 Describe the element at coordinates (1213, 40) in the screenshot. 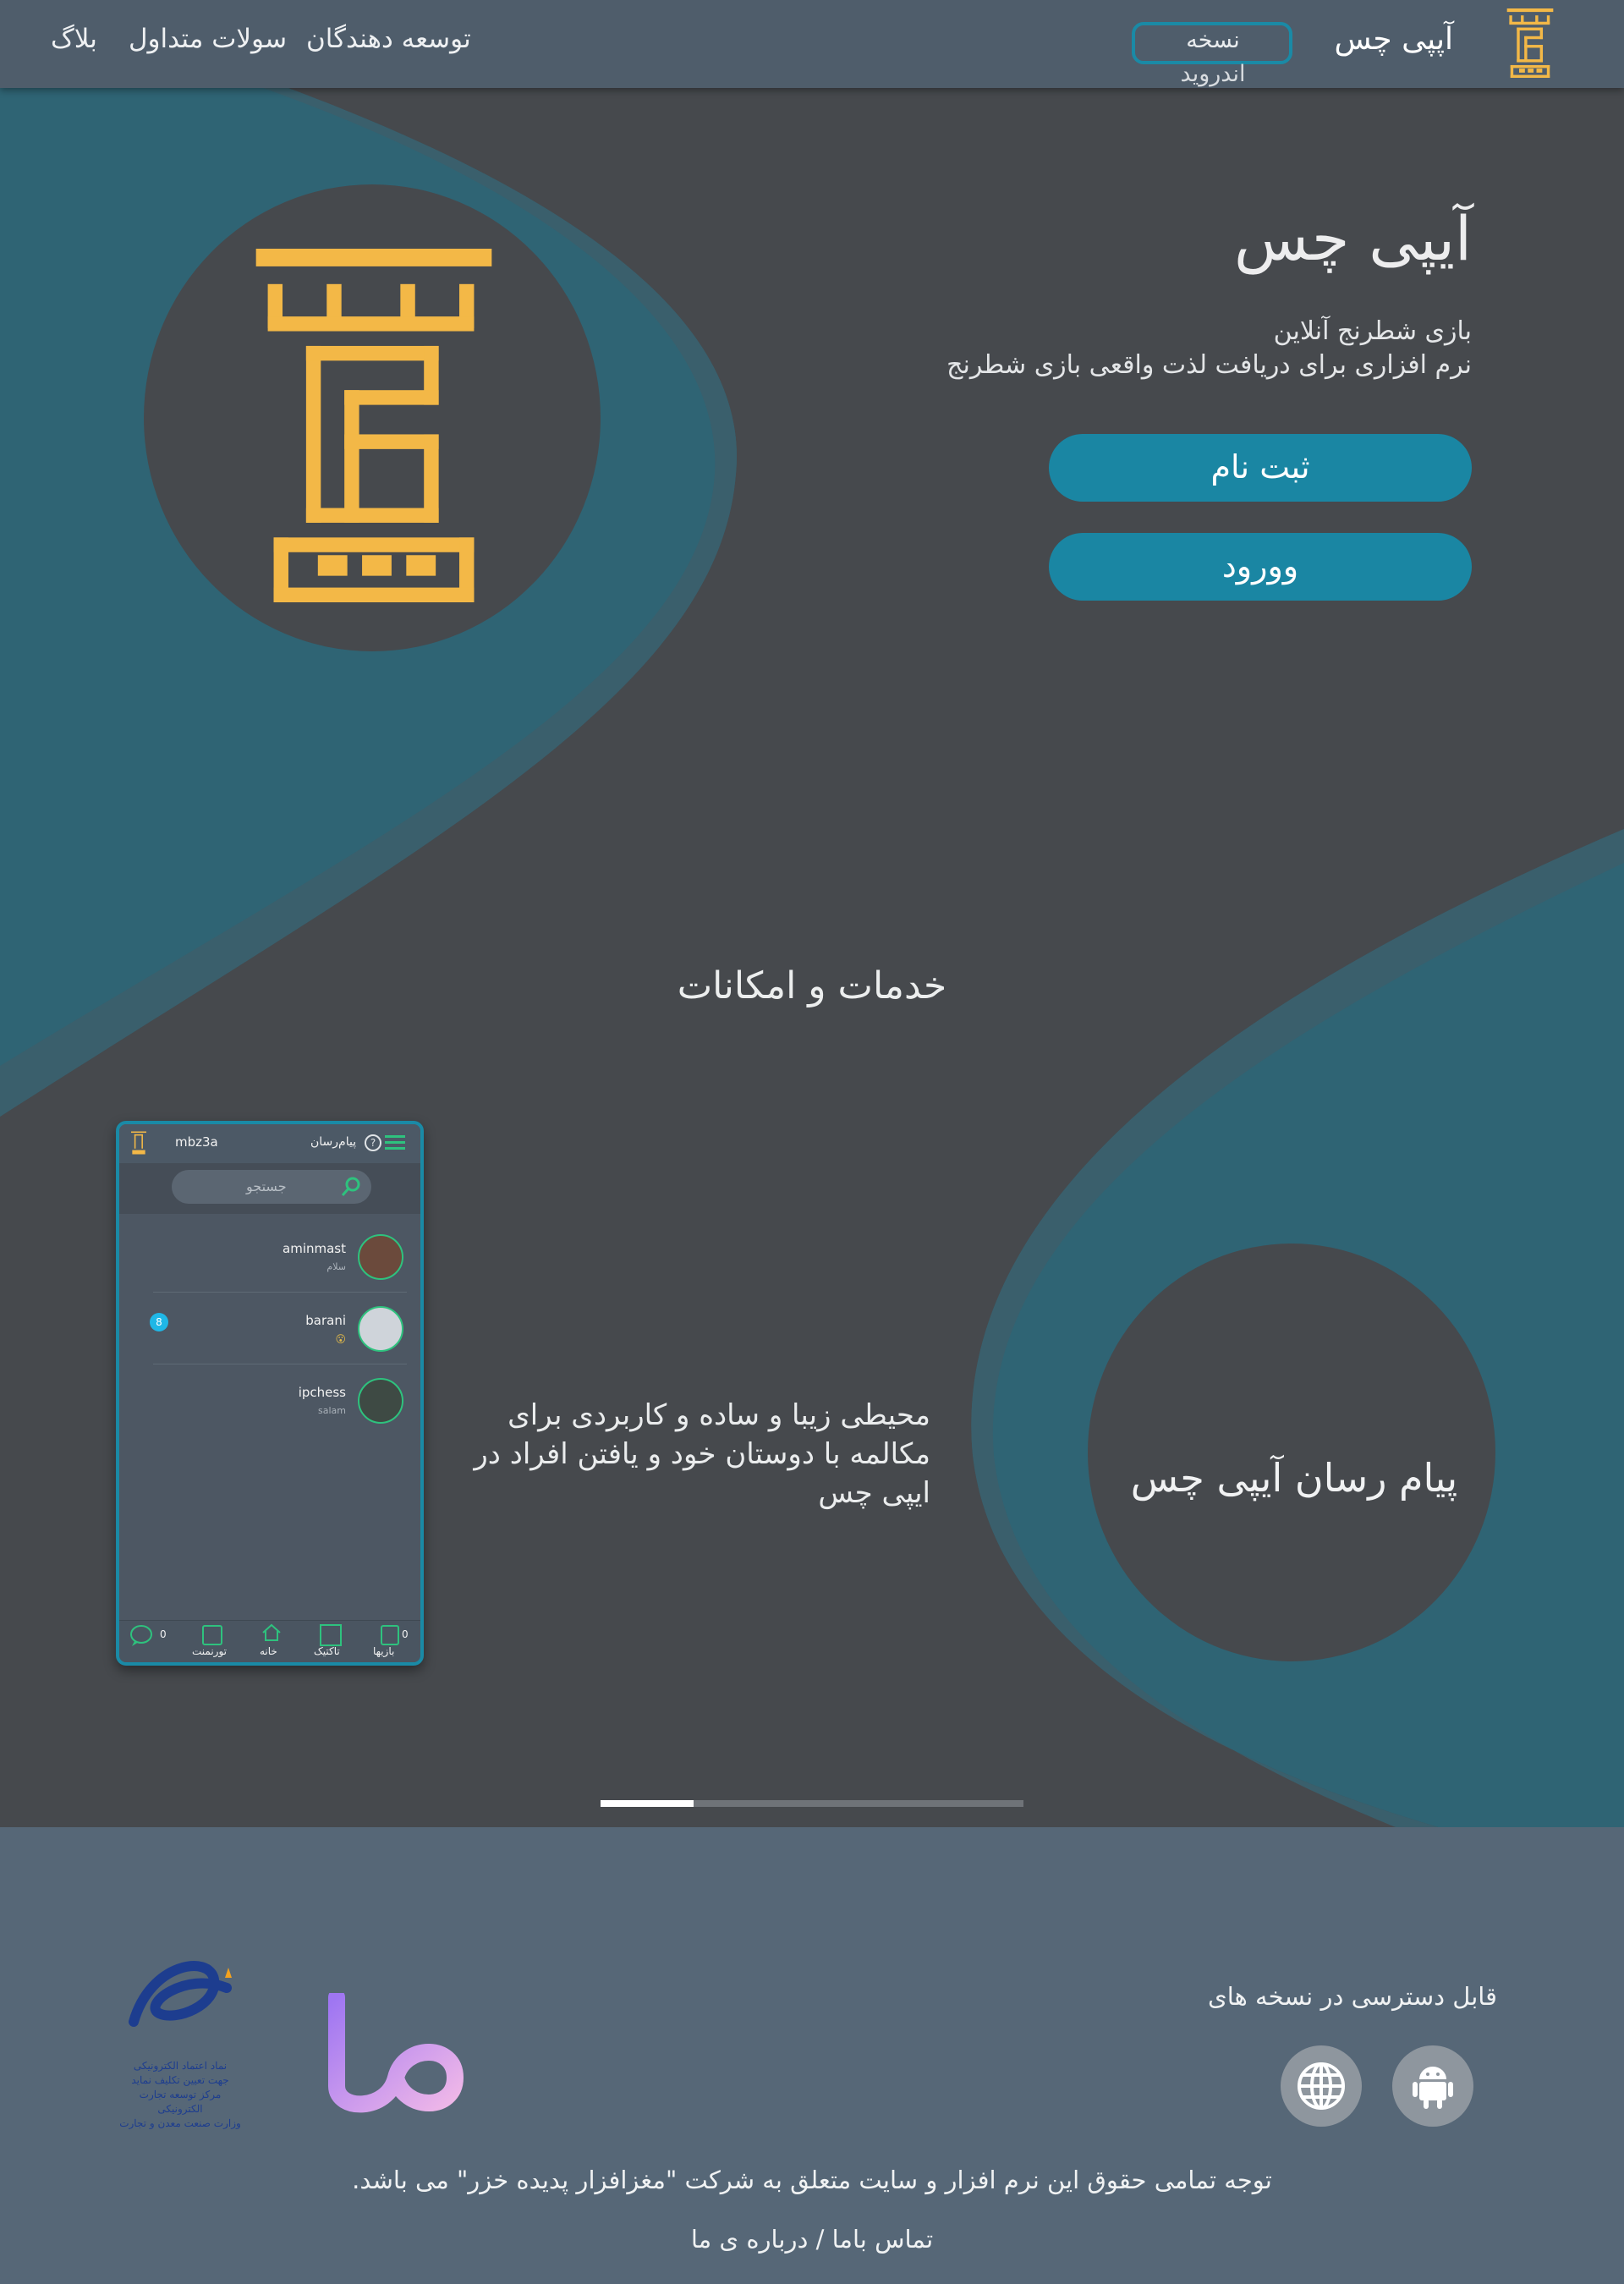

I see `version-button-label: نسخه` at that location.